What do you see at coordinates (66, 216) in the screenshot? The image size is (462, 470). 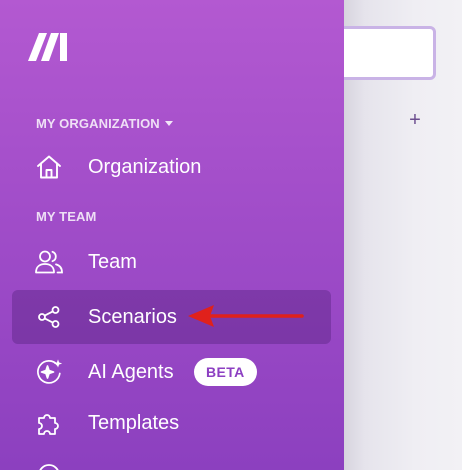 I see `team-section-label: MY TEAM` at bounding box center [66, 216].